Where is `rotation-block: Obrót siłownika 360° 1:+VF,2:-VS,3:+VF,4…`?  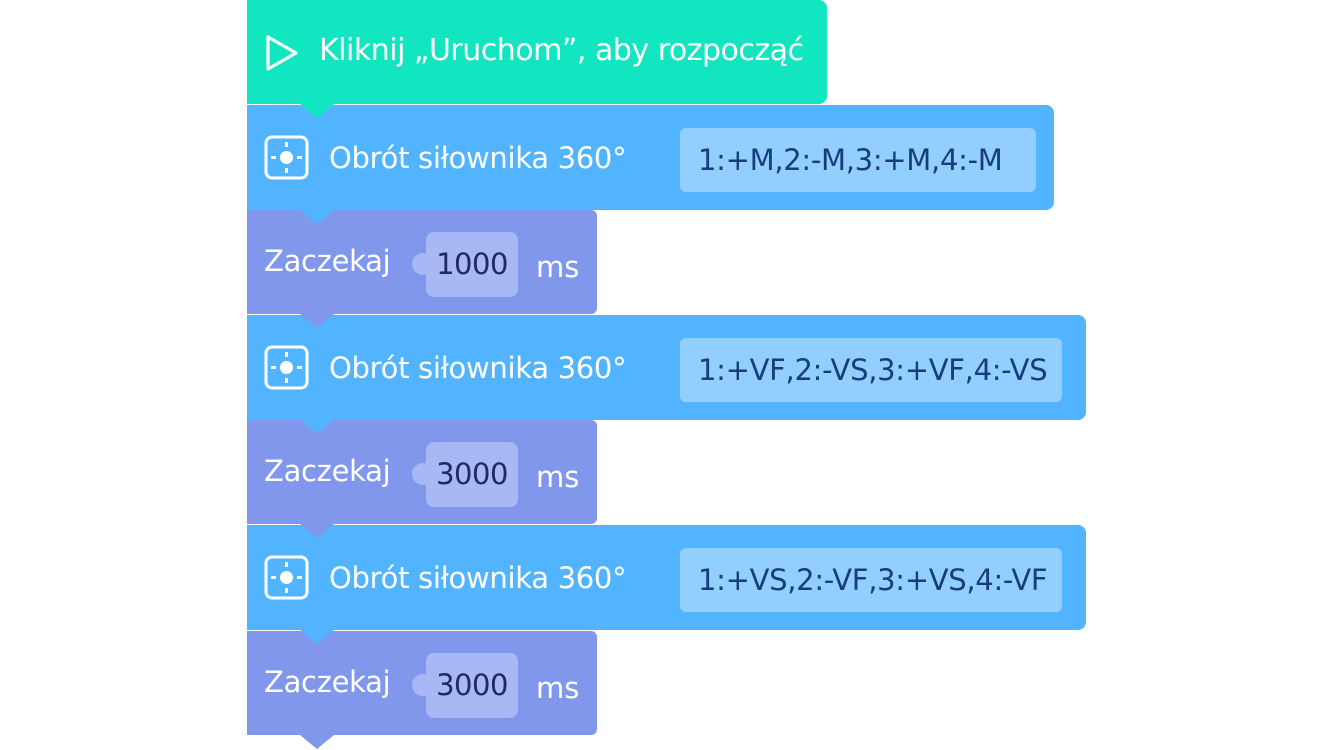 rotation-block: Obrót siłownika 360° 1:+VF,2:-VS,3:+VF,4… is located at coordinates (666, 374).